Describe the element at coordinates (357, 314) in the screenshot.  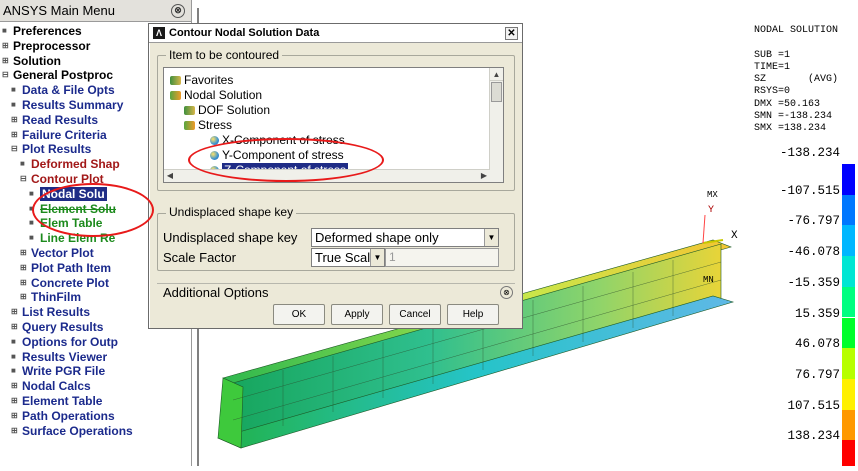
I see `apply-button: Apply` at that location.